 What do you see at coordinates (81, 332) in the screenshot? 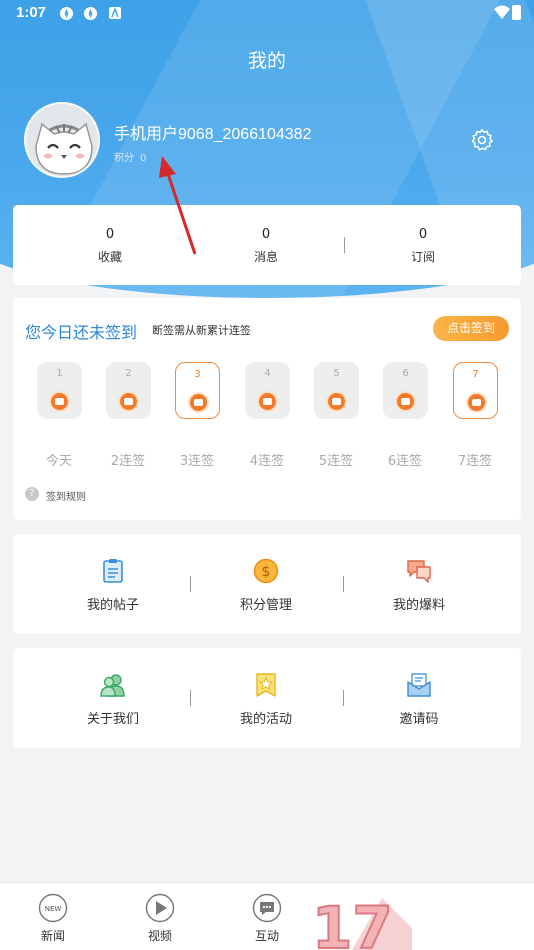
I see `signin-status-title: 您今日还未签到` at bounding box center [81, 332].